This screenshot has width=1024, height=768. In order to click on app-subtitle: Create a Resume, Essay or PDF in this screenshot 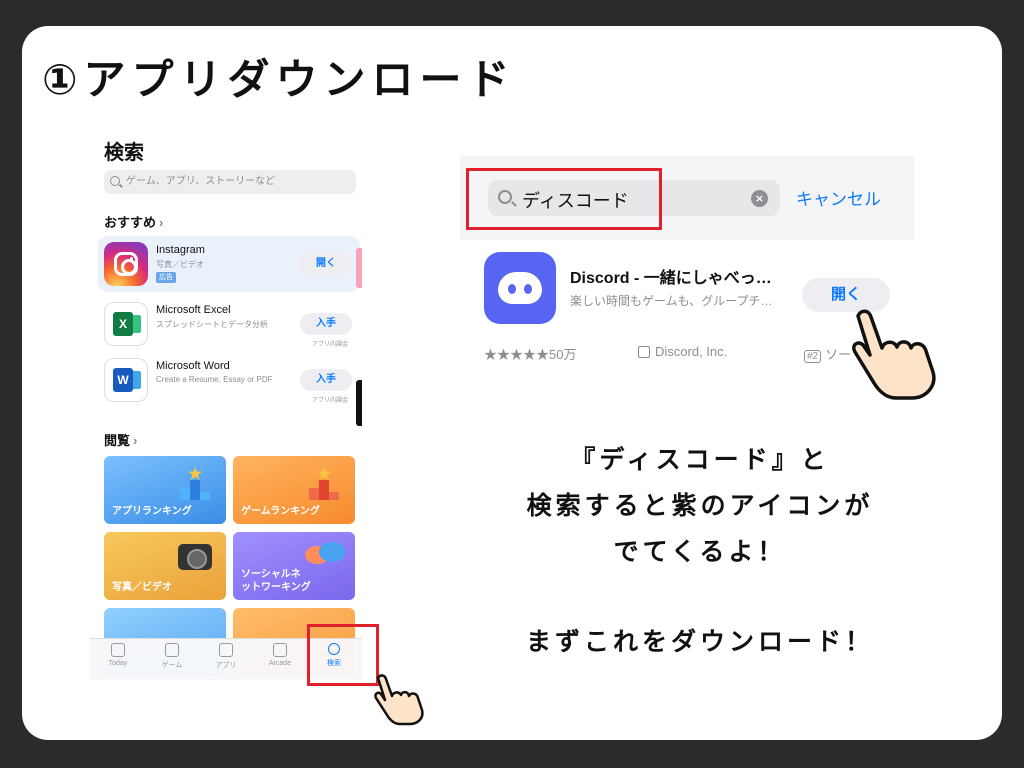, I will do `click(214, 379)`.